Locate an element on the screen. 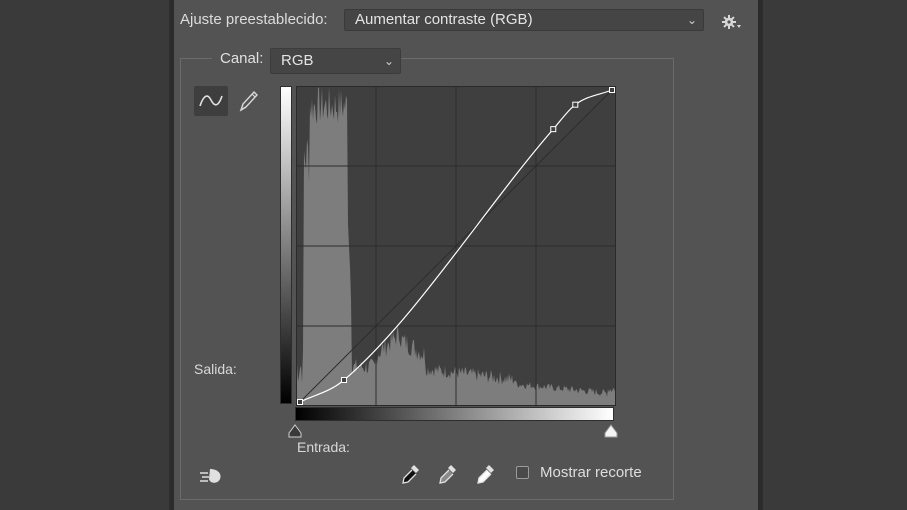 The height and width of the screenshot is (510, 907). channel-label: Canal: is located at coordinates (242, 58).